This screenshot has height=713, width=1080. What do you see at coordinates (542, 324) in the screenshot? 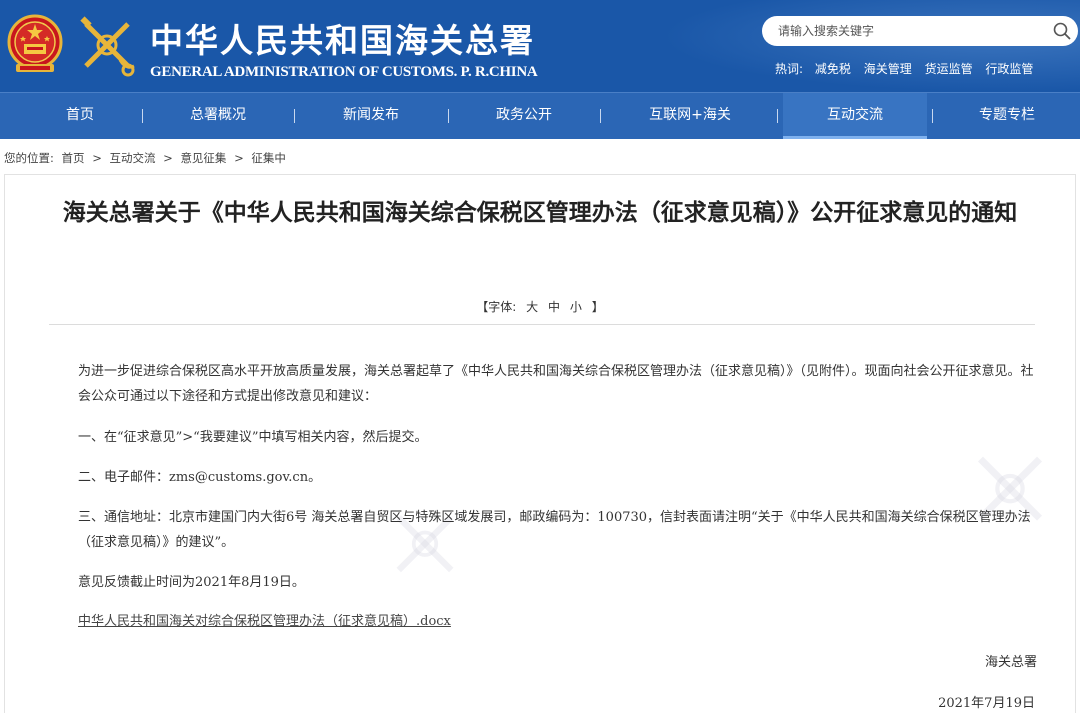
I see `title-divider` at bounding box center [542, 324].